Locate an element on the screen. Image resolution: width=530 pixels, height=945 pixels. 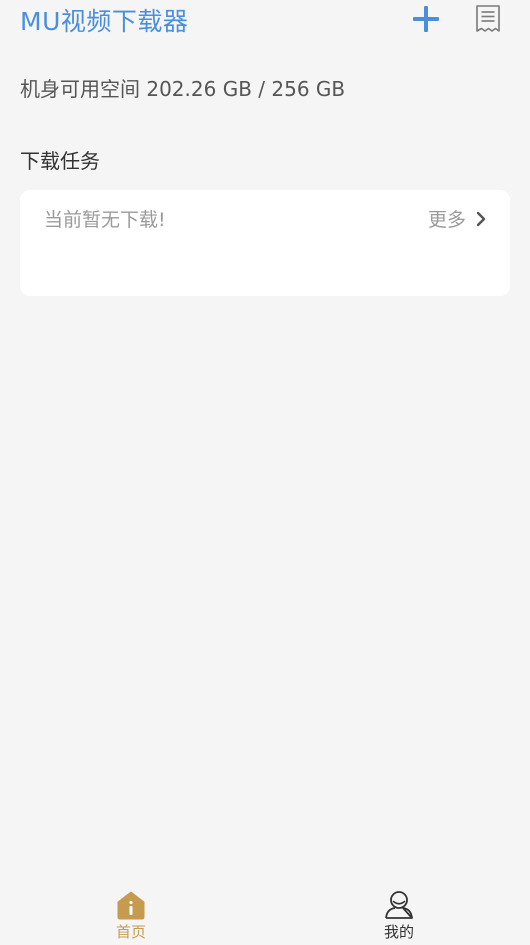
more-link: 更多 is located at coordinates (457, 218).